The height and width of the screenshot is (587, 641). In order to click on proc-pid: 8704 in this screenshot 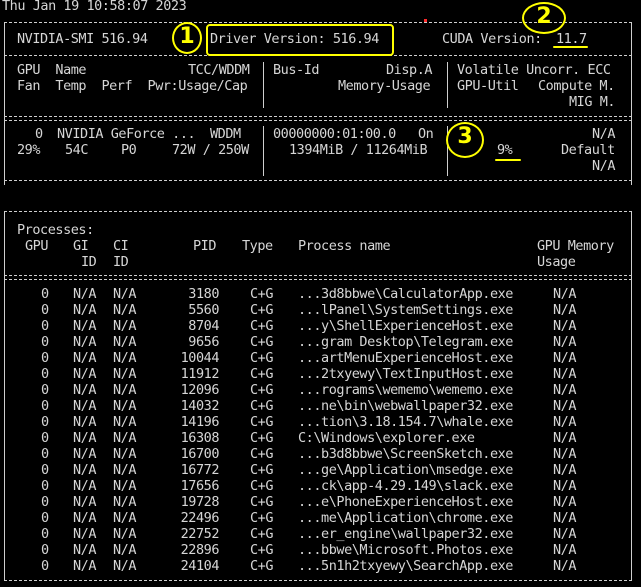, I will do `click(203, 326)`.